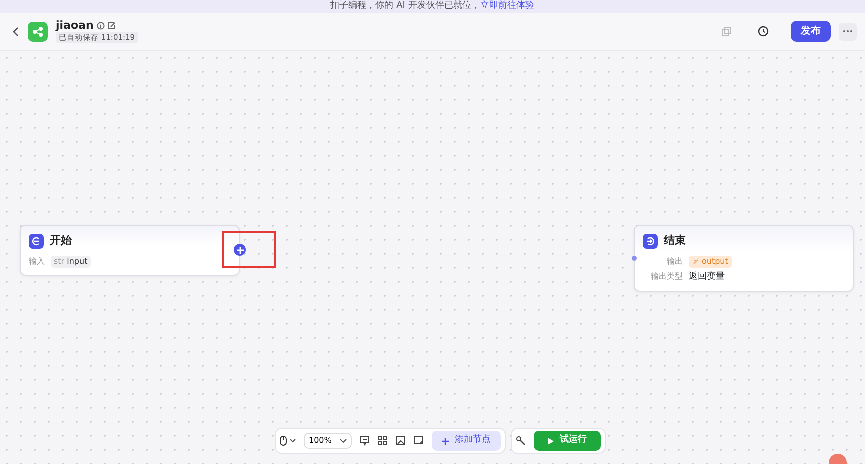  Describe the element at coordinates (634, 258) in the screenshot. I see `input-port` at that location.